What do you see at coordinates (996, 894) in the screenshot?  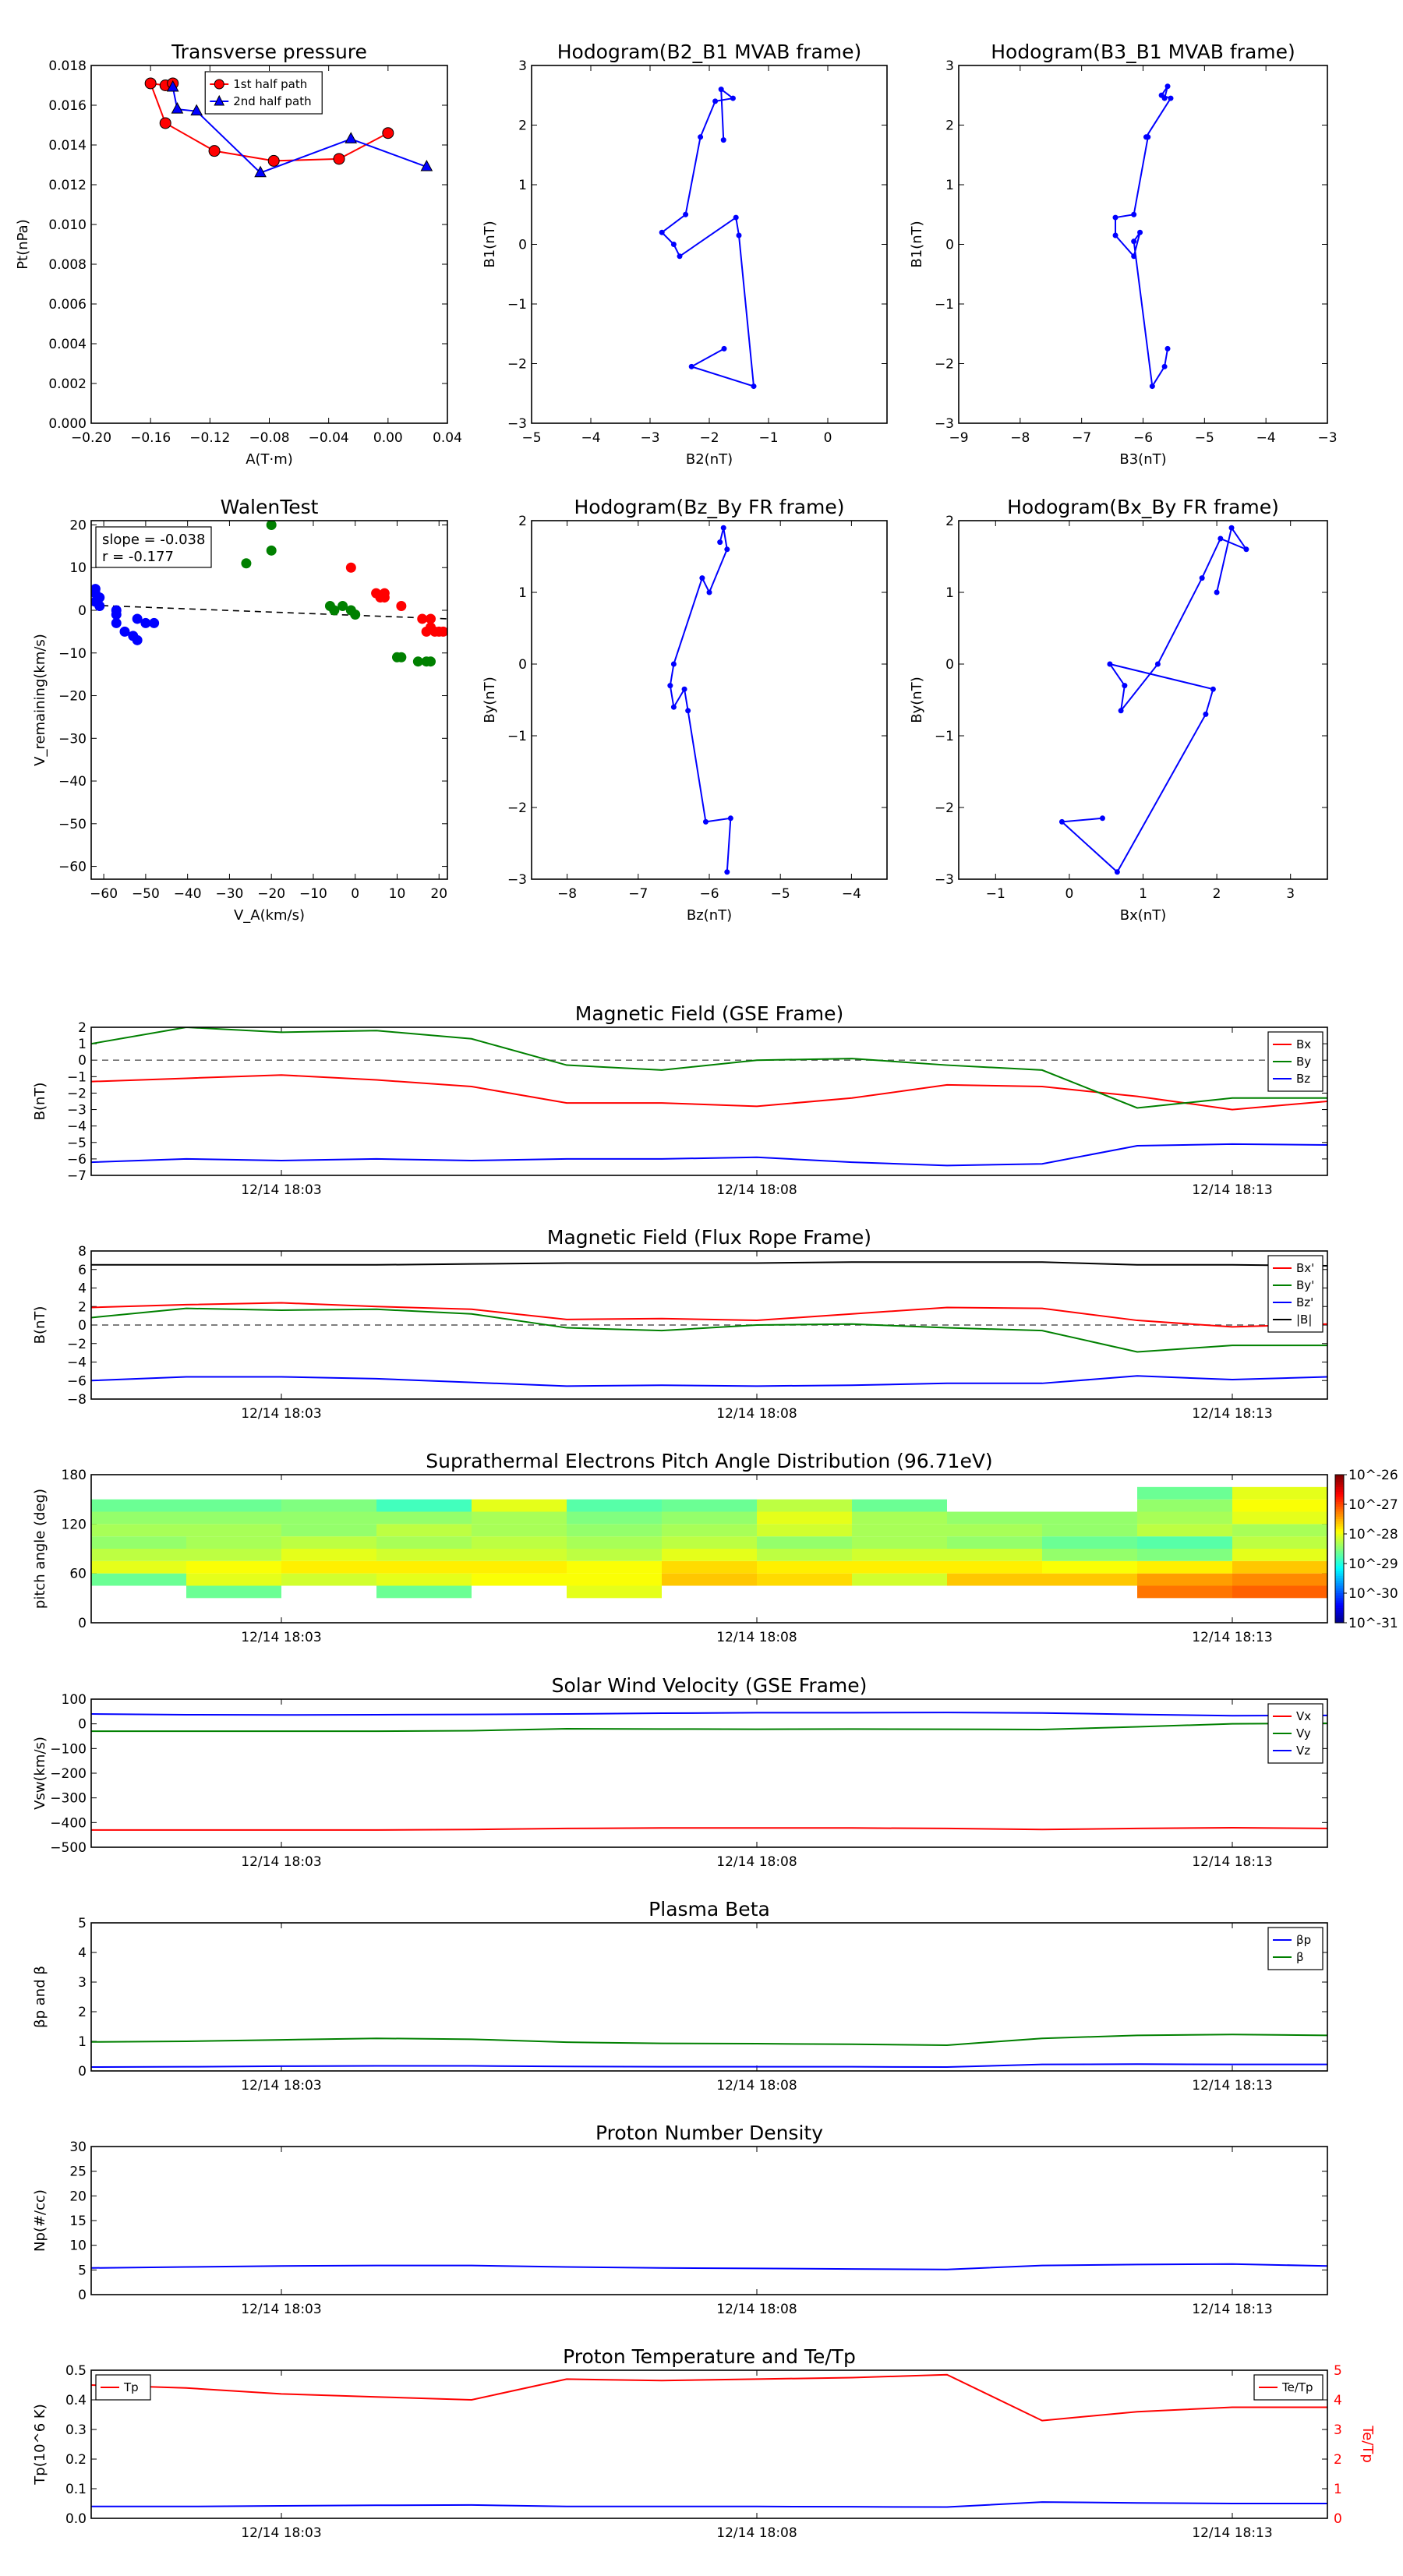 I see `x-tick-label: −1` at bounding box center [996, 894].